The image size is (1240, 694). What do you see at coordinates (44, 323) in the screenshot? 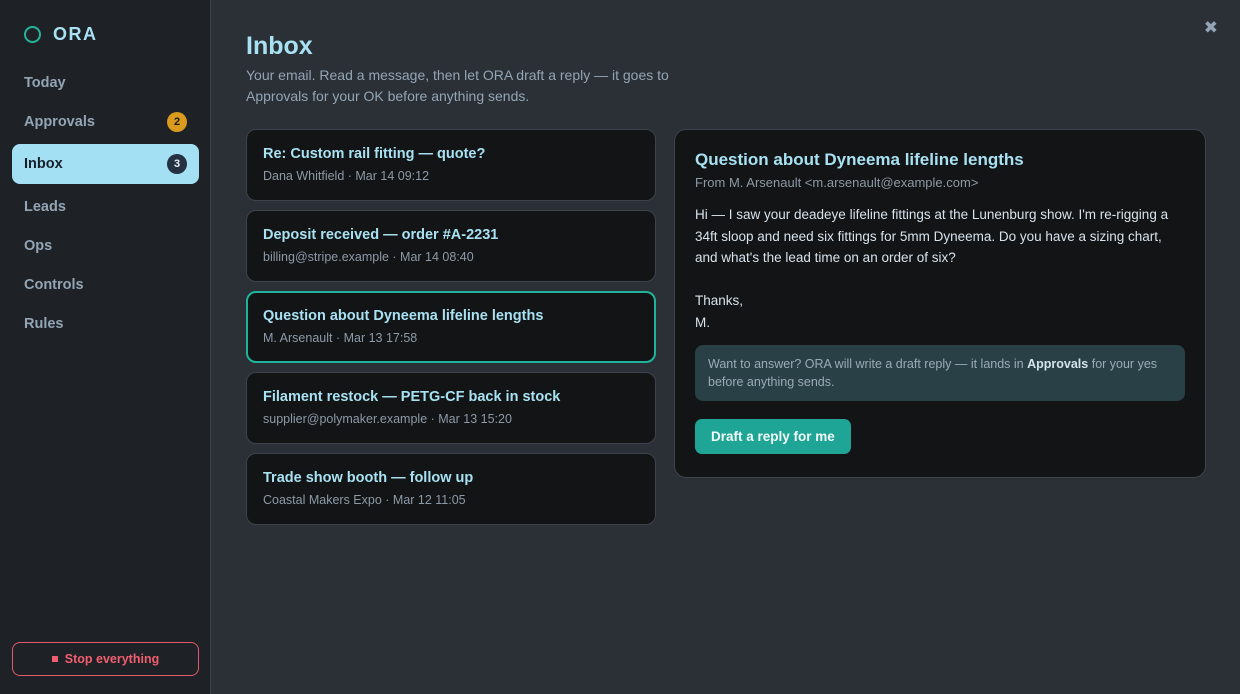
I see `sidebar-item-label: Rules` at bounding box center [44, 323].